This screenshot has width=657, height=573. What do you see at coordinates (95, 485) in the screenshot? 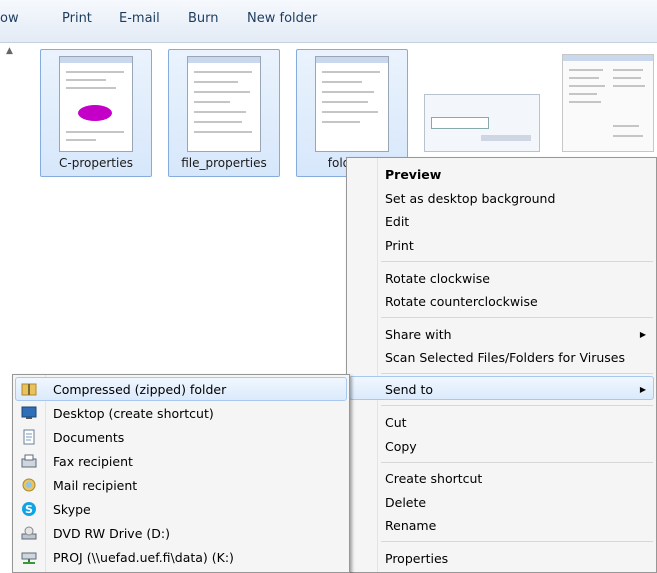
I see `send-to-mail: Mail recipient` at bounding box center [95, 485].